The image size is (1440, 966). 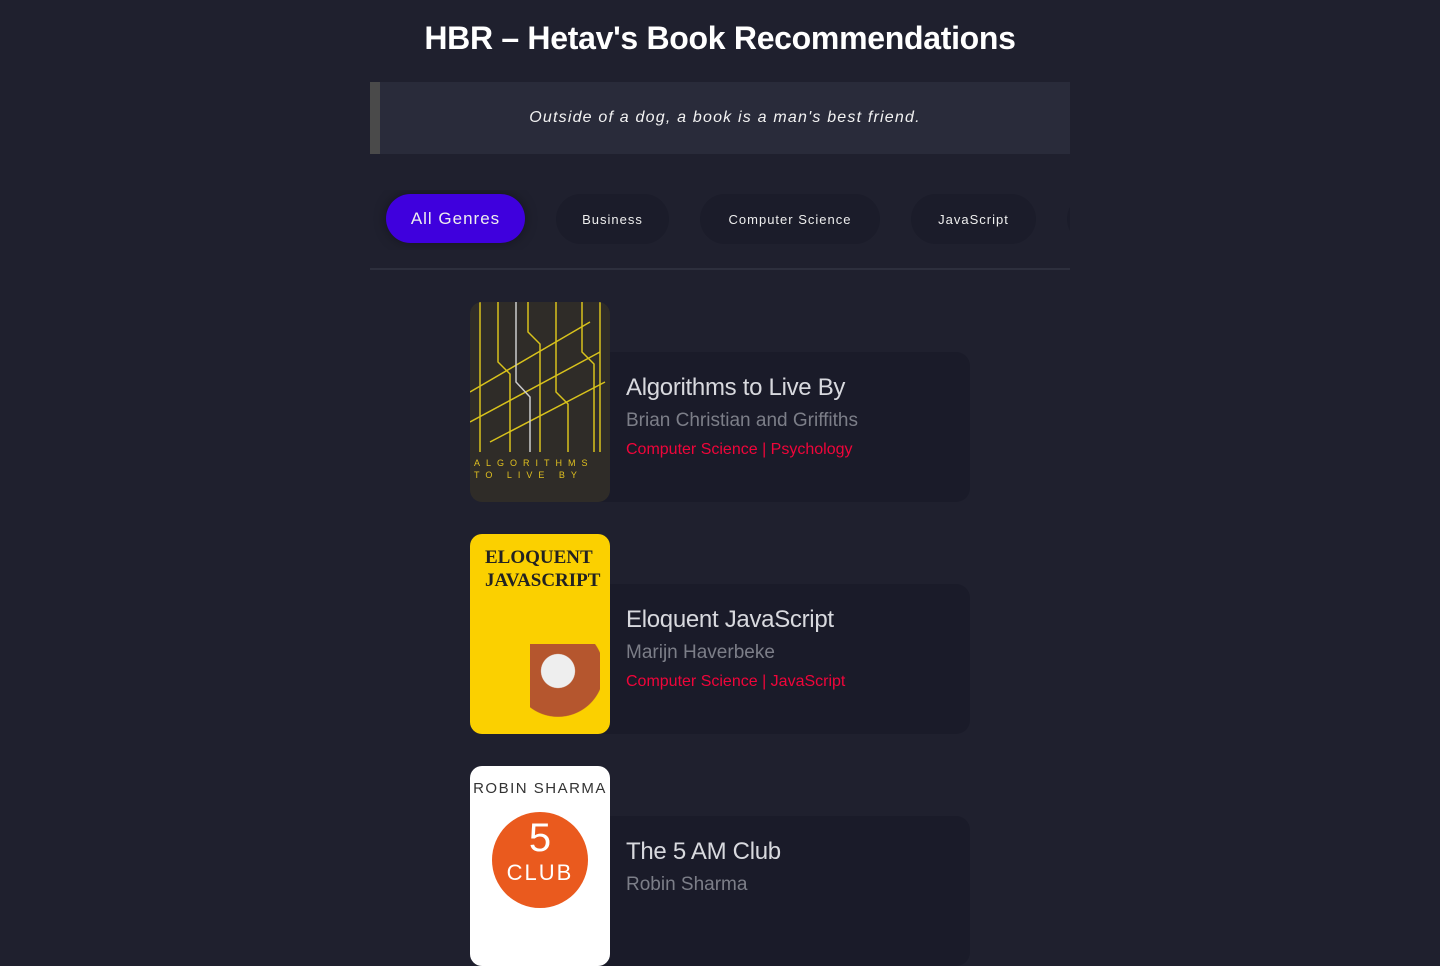 I want to click on book-cover-image: ALGORITHMS TO LIVE BY, so click(x=540, y=402).